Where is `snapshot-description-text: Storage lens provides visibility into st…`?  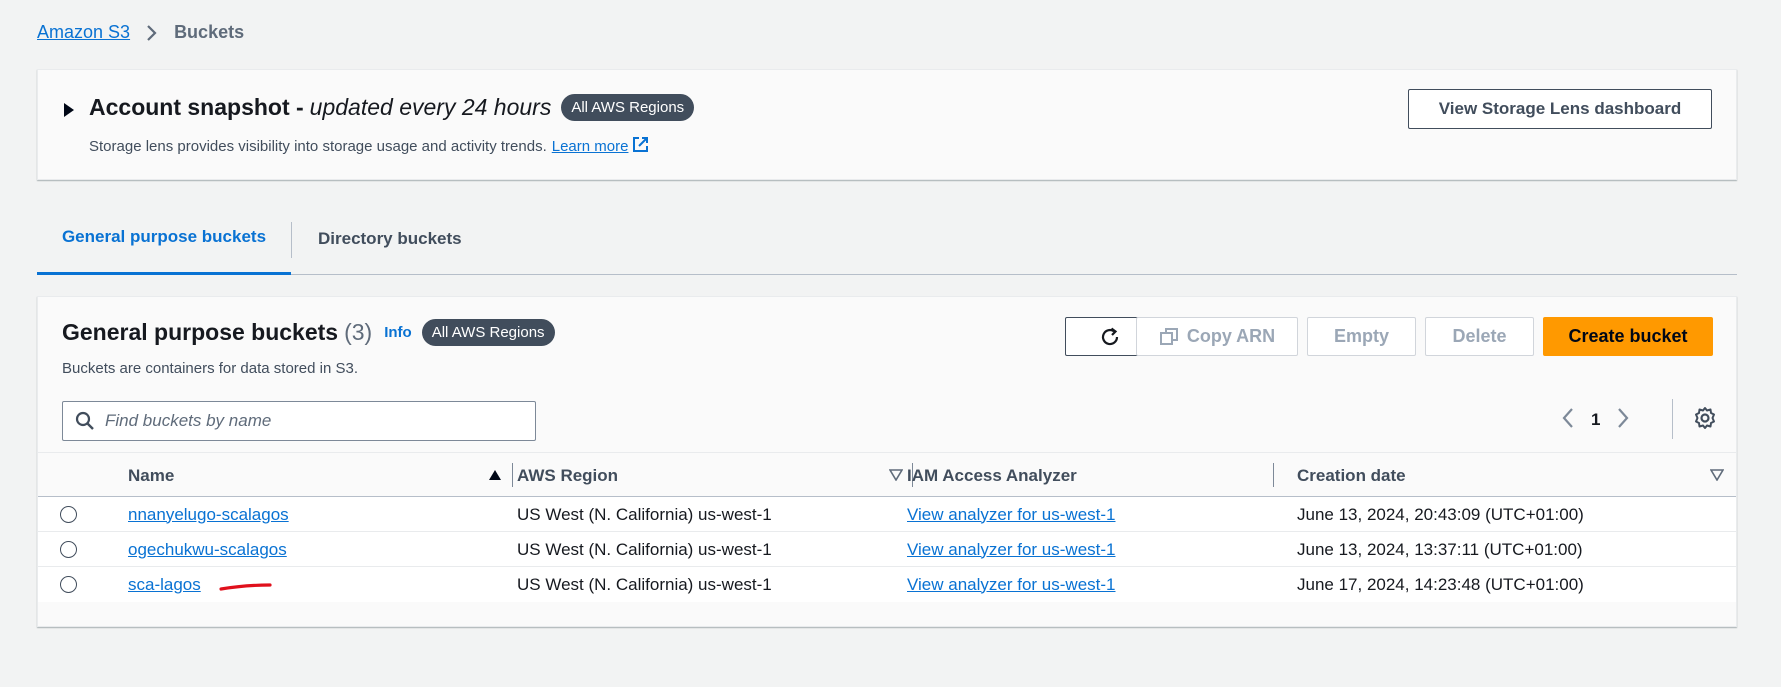
snapshot-description-text: Storage lens provides visibility into st… is located at coordinates (318, 146).